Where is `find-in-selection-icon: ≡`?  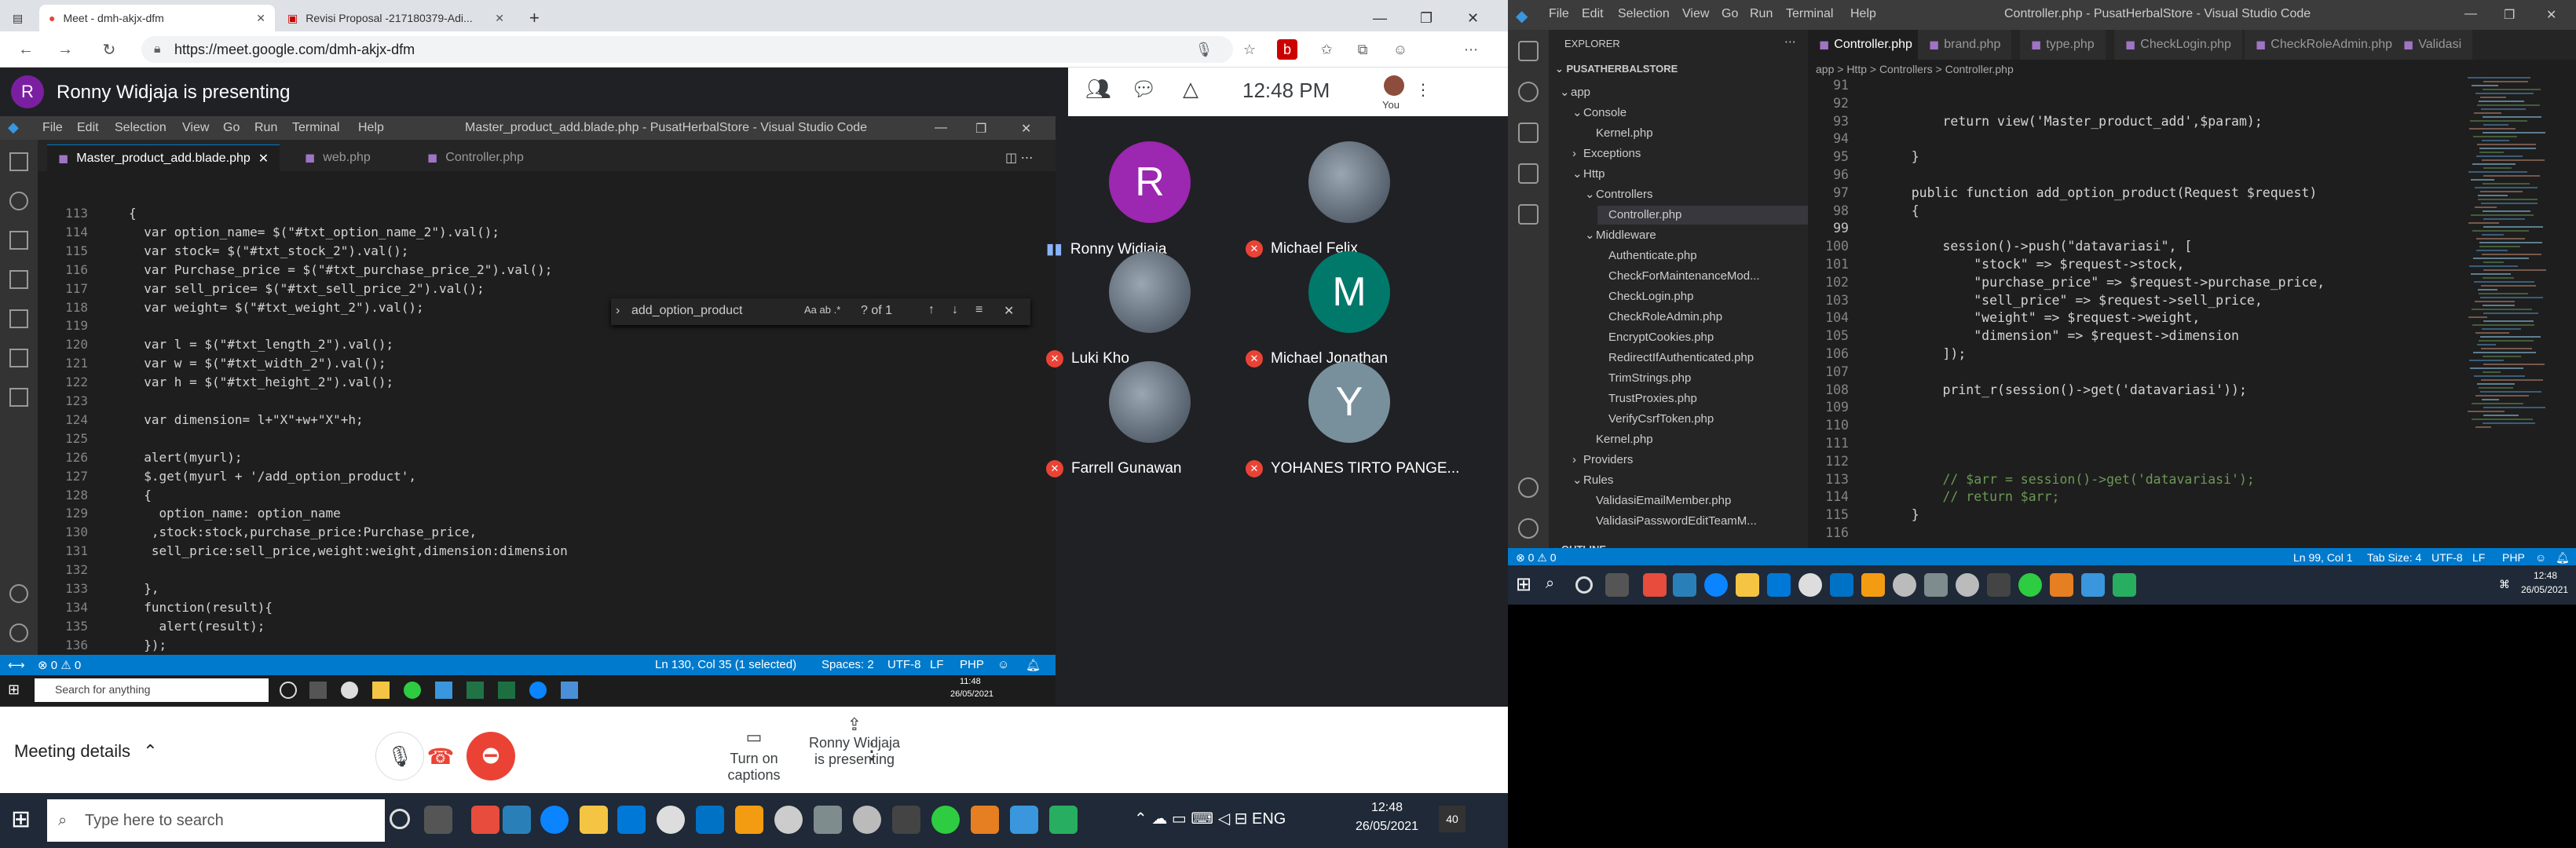
find-in-selection-icon: ≡ is located at coordinates (978, 310).